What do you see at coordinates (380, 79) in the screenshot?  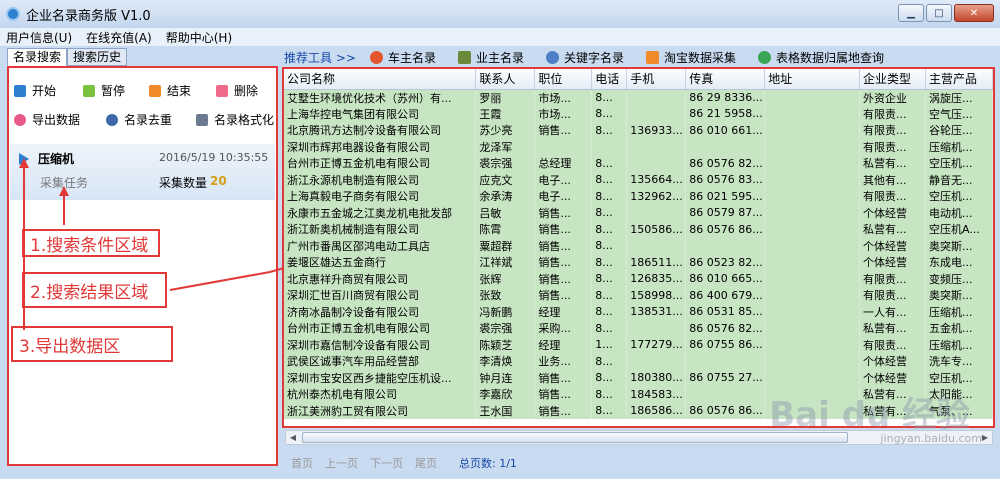 I see `column-header: 公司名称` at bounding box center [380, 79].